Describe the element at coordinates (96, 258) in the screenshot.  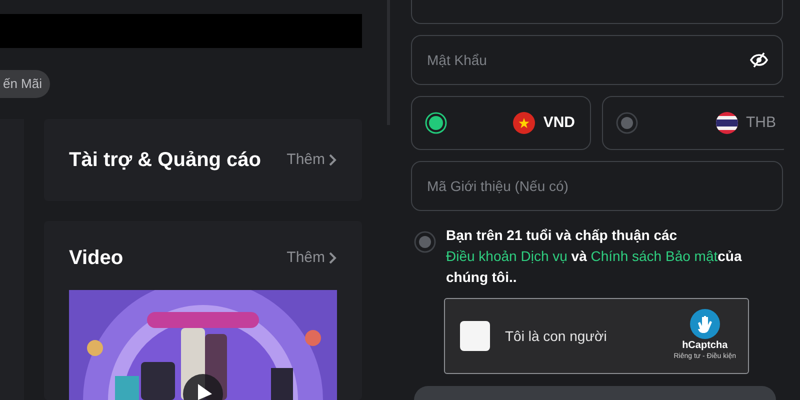
I see `card-title: Video` at that location.